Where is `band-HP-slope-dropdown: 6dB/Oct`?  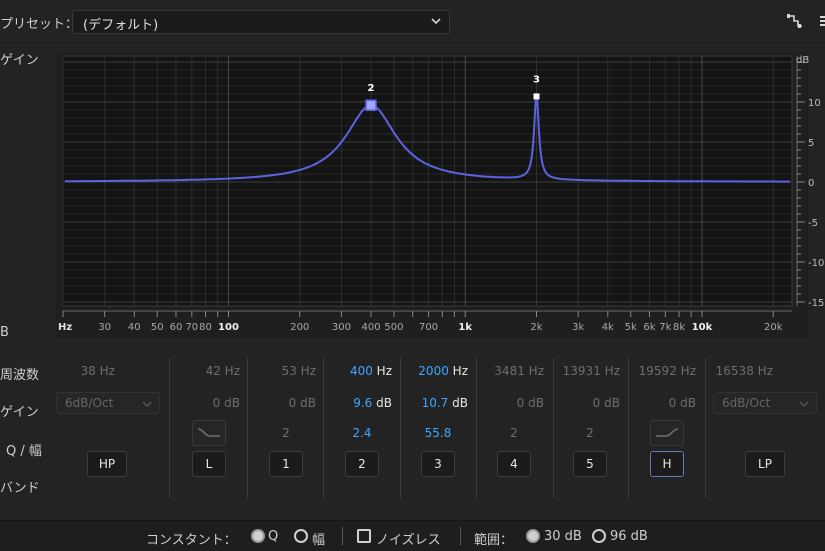 band-HP-slope-dropdown: 6dB/Oct is located at coordinates (108, 403).